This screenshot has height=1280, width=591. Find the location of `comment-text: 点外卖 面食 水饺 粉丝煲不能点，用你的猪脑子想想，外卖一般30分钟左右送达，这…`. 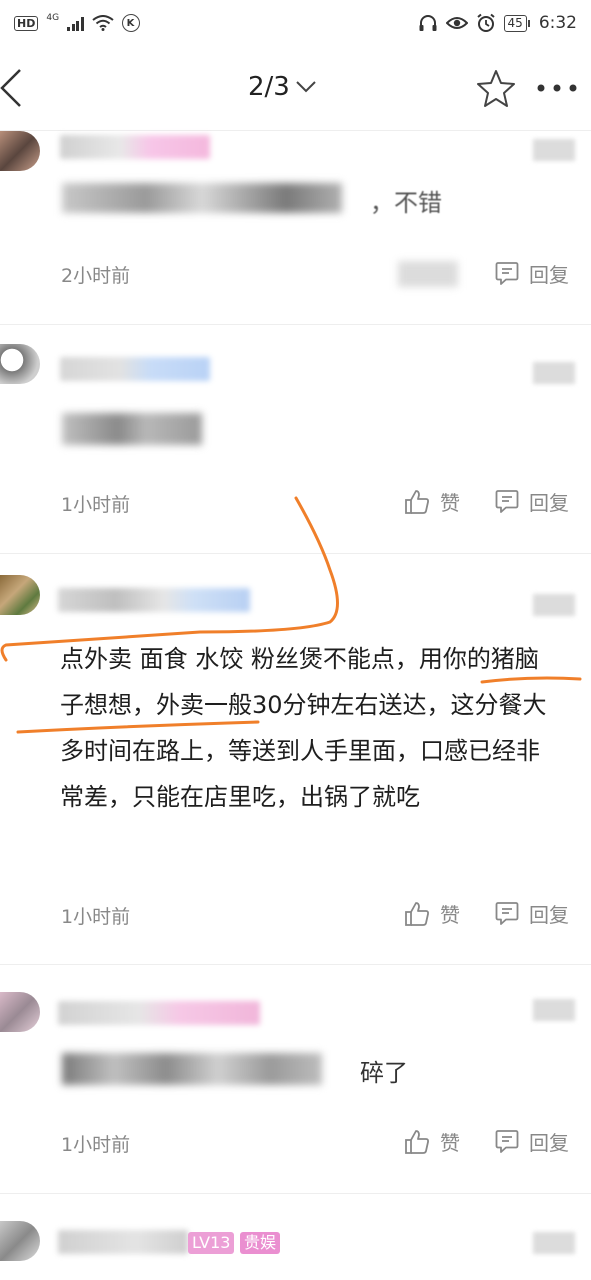

comment-text: 点外卖 面食 水饺 粉丝煲不能点，用你的猪脑子想想，外卖一般30分钟左右送达，这… is located at coordinates (303, 728).